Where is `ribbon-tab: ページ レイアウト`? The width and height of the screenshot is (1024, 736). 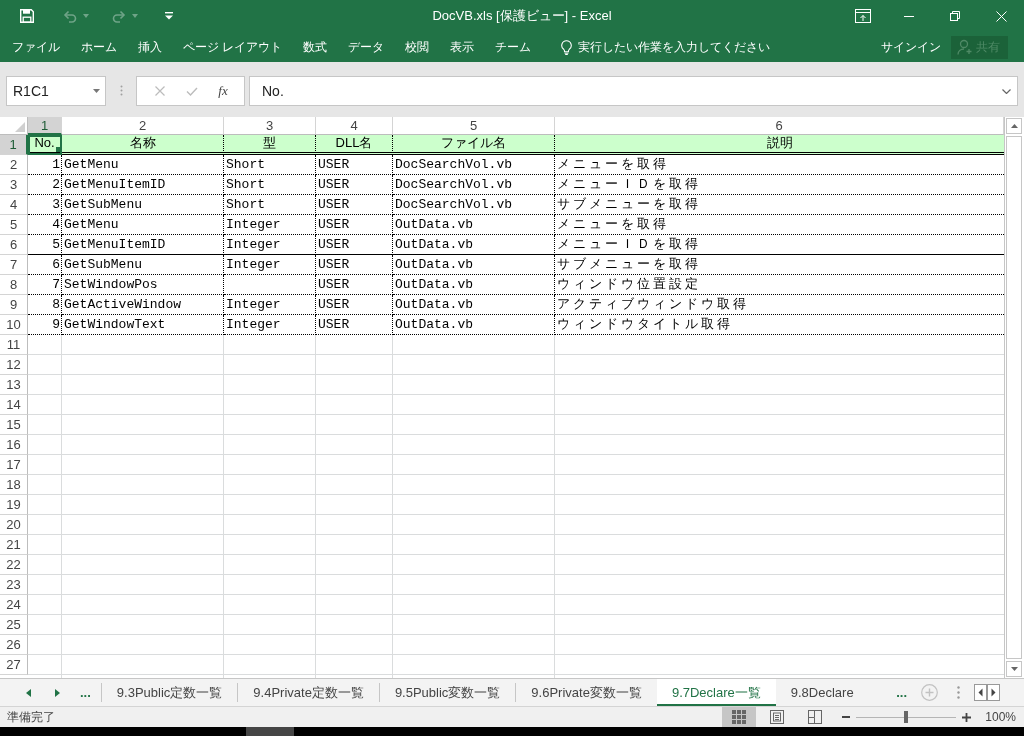
ribbon-tab: ページ レイアウト is located at coordinates (233, 47).